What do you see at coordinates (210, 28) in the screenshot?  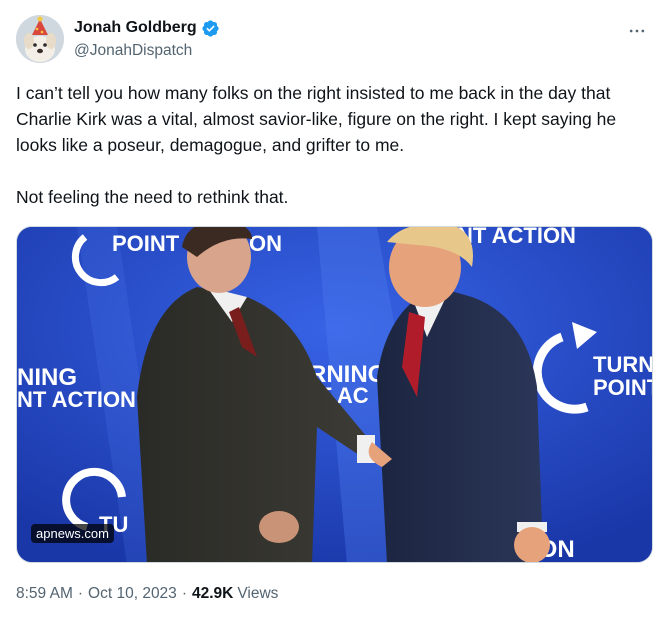 I see `verified-badge-icon` at bounding box center [210, 28].